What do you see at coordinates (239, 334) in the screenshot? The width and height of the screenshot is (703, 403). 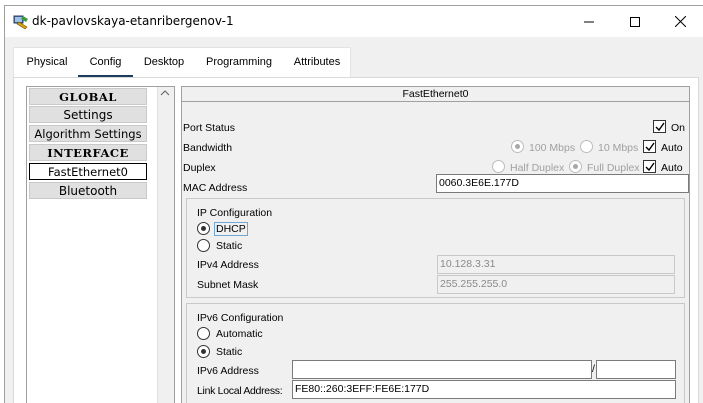 I see `ipv6-automatic-label: Automatic` at bounding box center [239, 334].